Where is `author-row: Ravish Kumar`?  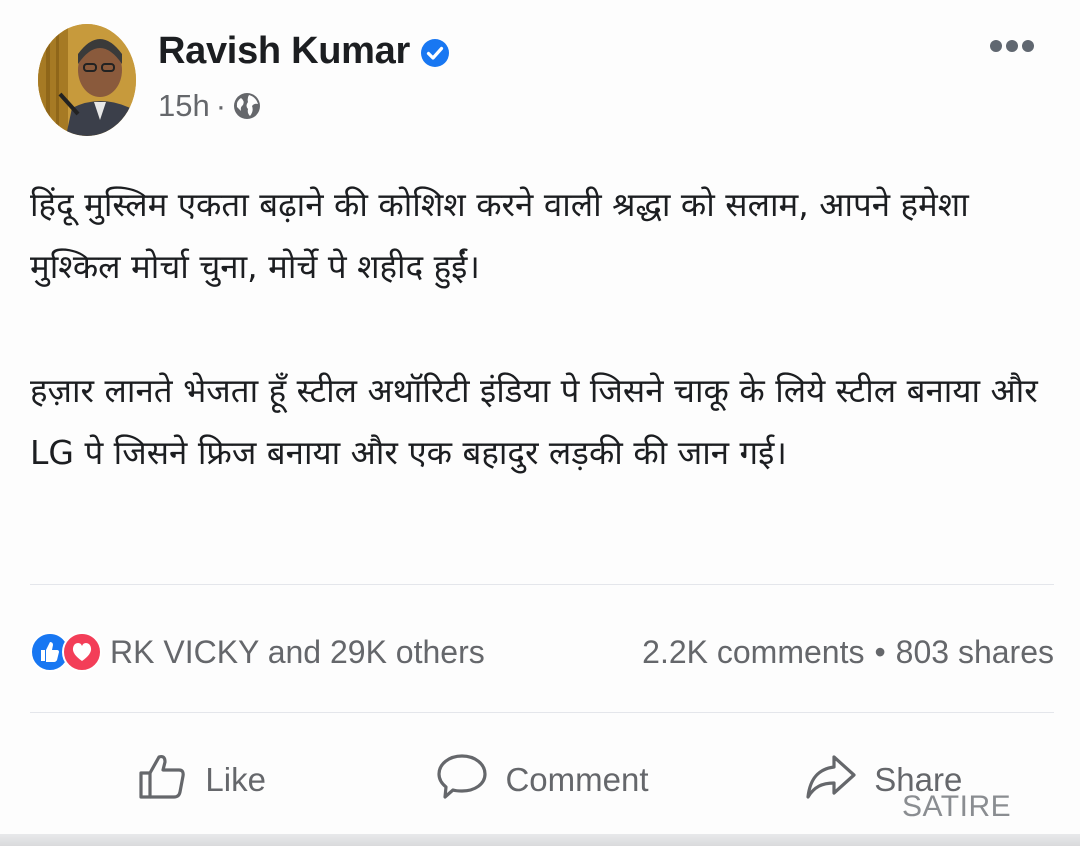 author-row: Ravish Kumar is located at coordinates (304, 51).